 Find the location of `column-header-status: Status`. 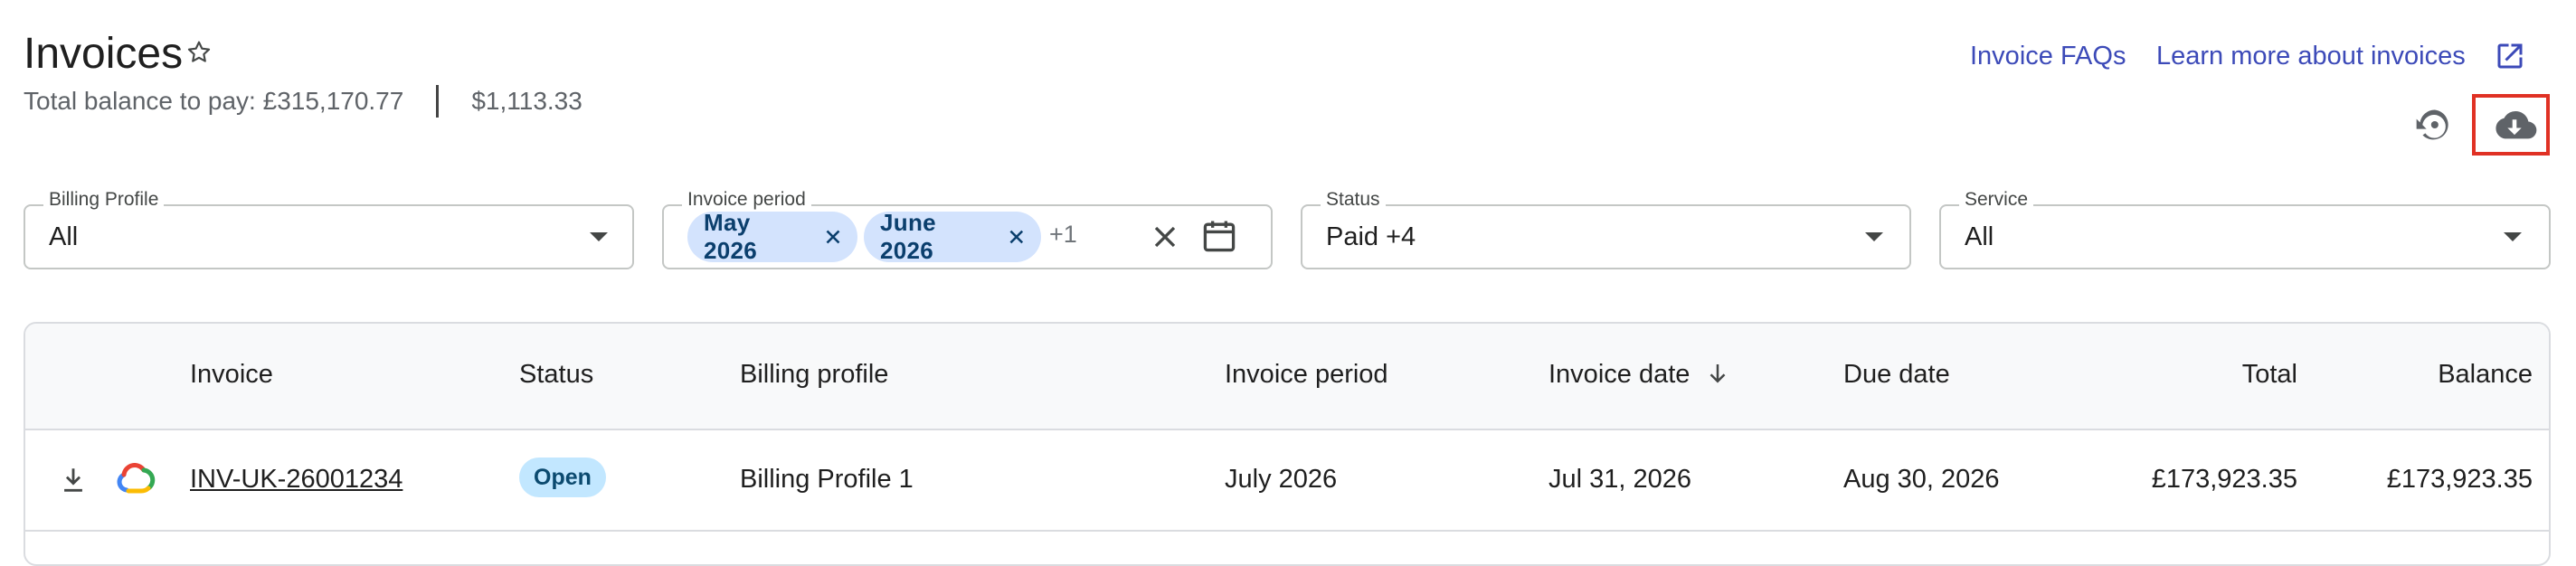

column-header-status: Status is located at coordinates (556, 375).